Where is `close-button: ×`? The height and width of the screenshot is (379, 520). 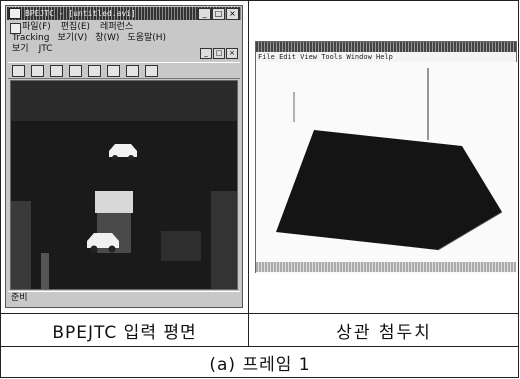 close-button: × is located at coordinates (232, 14).